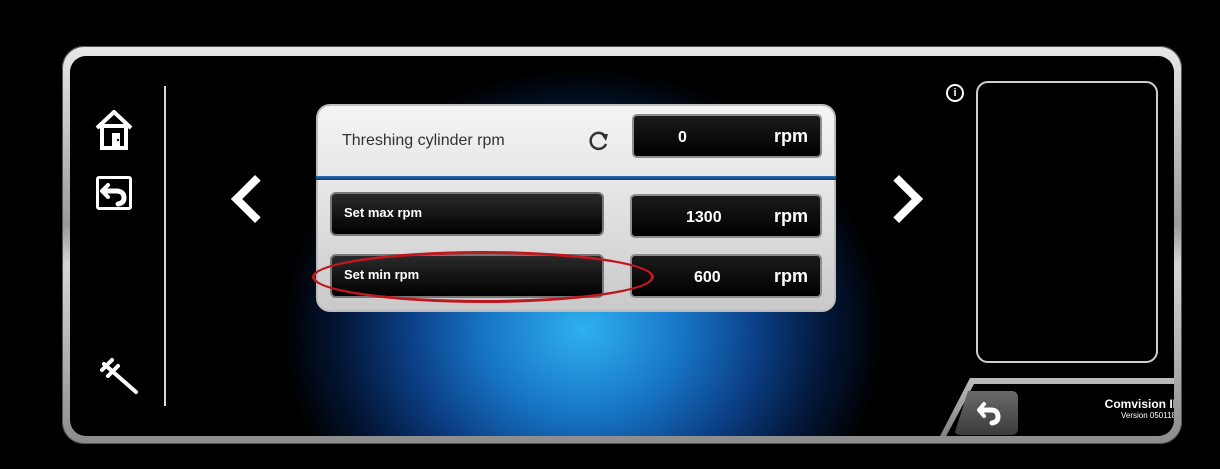 This screenshot has width=1220, height=469. I want to click on current-rpm-unit: rpm, so click(790, 136).